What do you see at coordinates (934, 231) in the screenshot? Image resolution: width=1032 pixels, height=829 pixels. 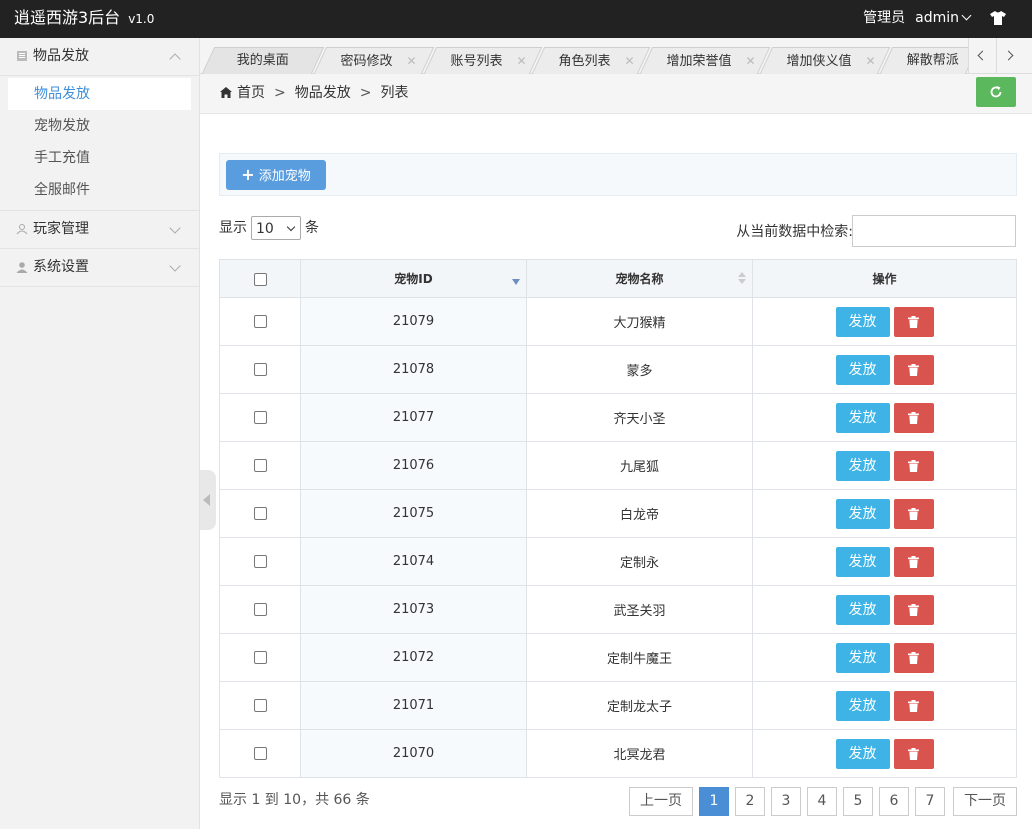 I see `search-input` at bounding box center [934, 231].